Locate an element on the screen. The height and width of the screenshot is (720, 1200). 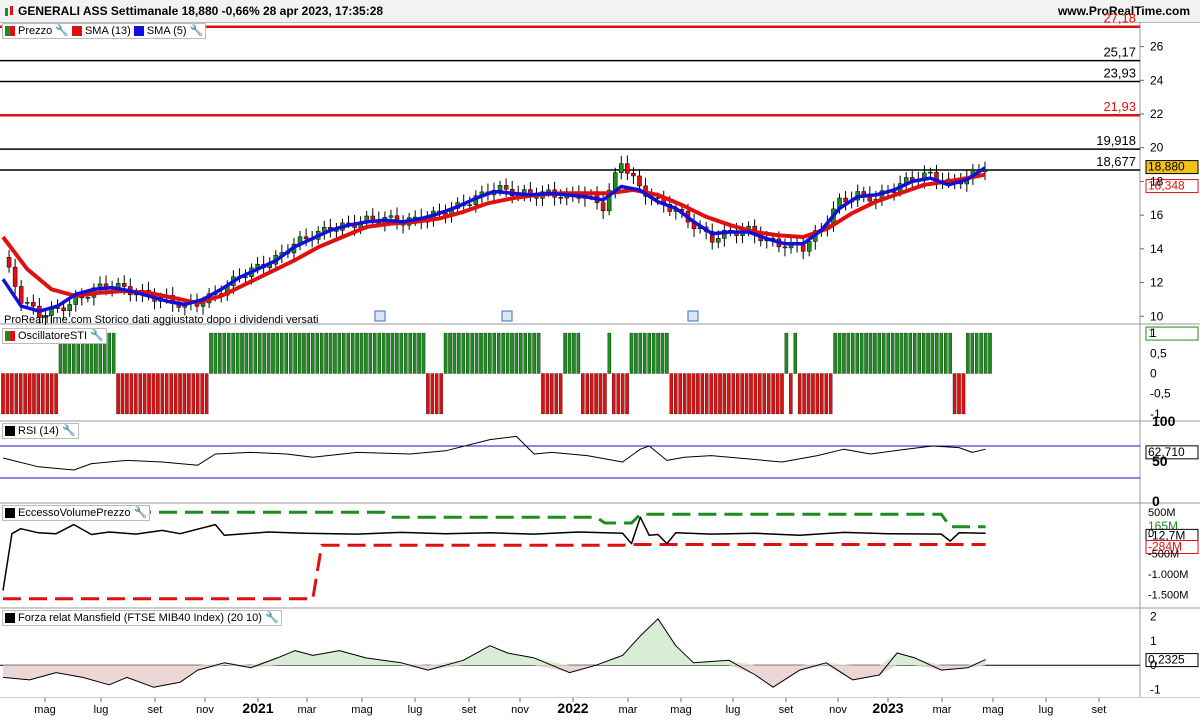
evp-y-tick-label: -1.000M is located at coordinates (1168, 575).